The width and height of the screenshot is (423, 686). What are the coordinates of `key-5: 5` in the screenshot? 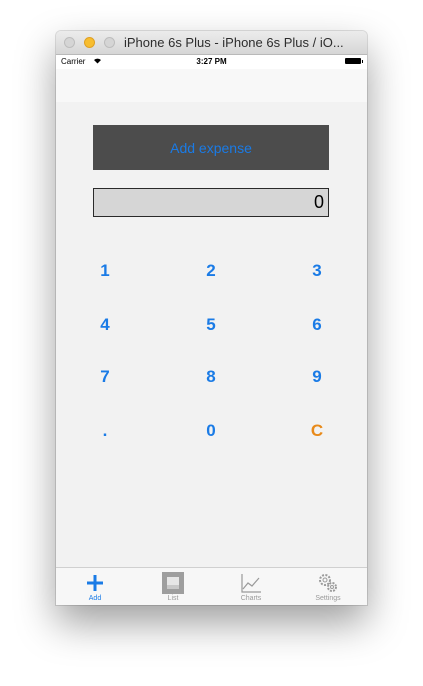 It's located at (211, 325).